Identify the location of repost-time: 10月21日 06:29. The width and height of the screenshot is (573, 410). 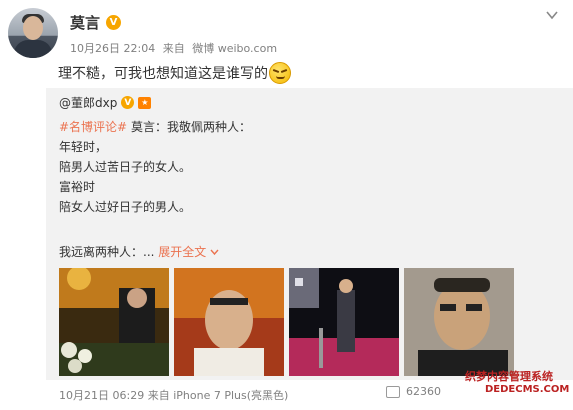
(101, 395).